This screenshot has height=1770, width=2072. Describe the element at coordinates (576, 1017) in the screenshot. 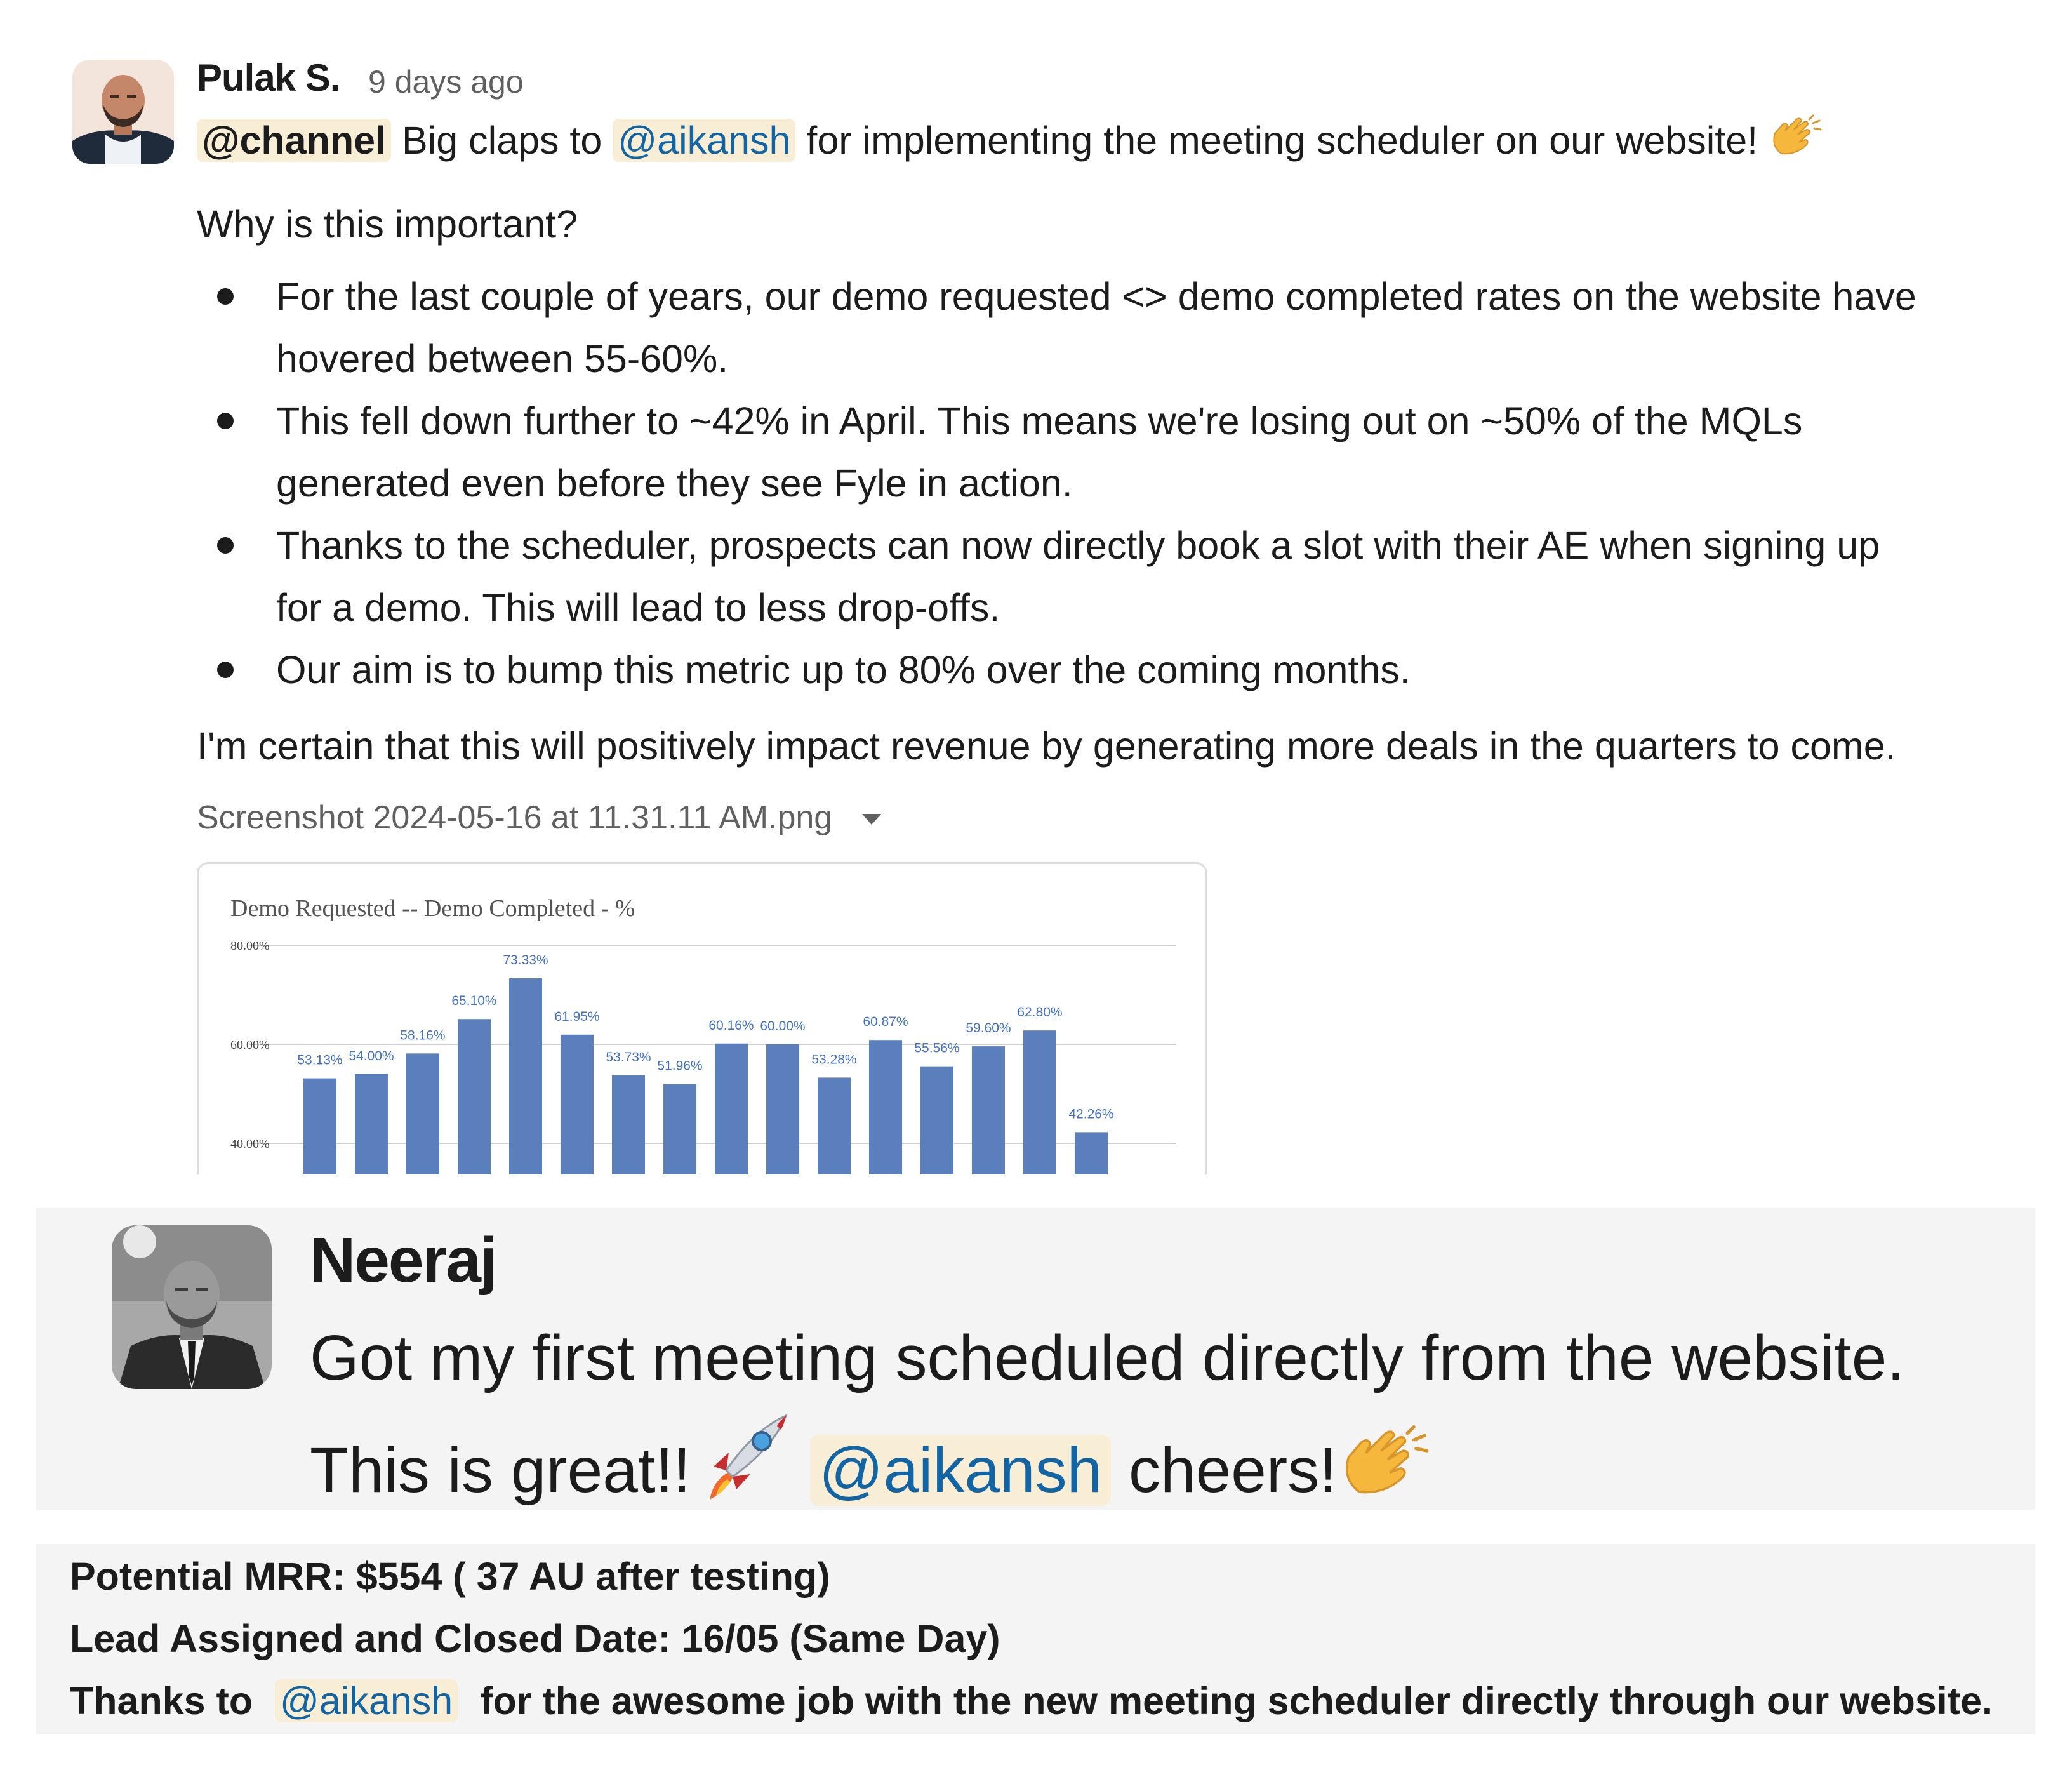

I see `bar-data-label: 61.95%` at that location.